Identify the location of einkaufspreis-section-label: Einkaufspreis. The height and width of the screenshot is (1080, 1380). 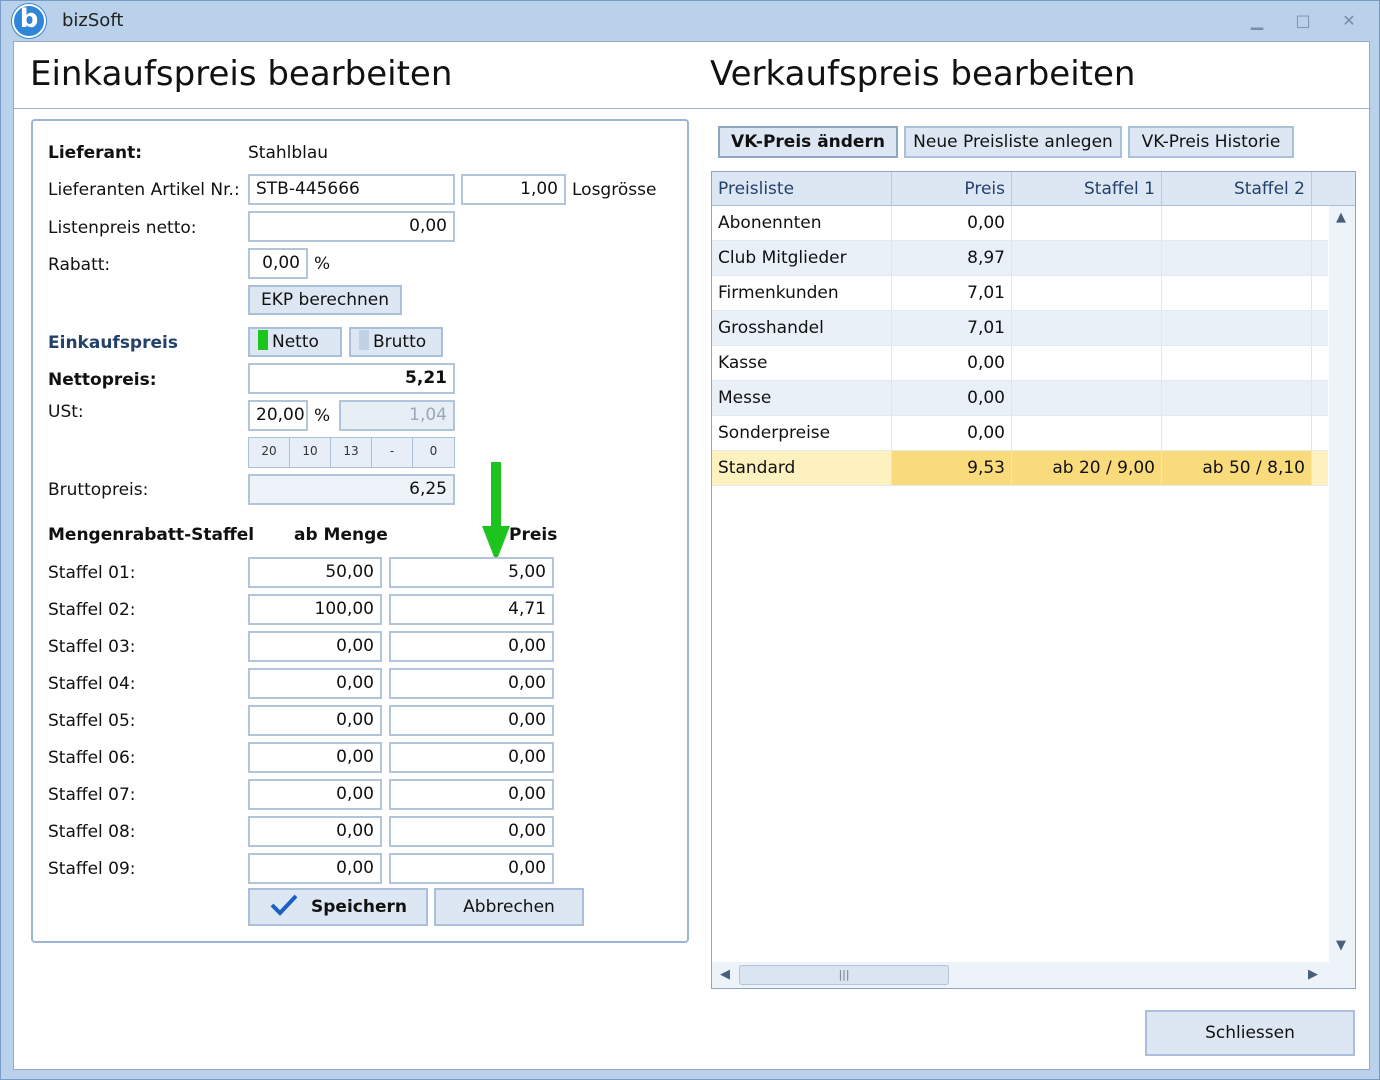
(113, 343).